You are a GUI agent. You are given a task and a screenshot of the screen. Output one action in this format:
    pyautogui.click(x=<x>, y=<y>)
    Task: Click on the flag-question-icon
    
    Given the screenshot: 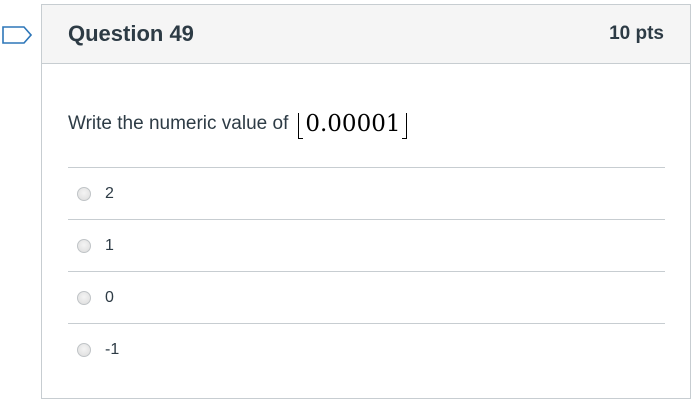 What is the action you would take?
    pyautogui.click(x=17, y=35)
    